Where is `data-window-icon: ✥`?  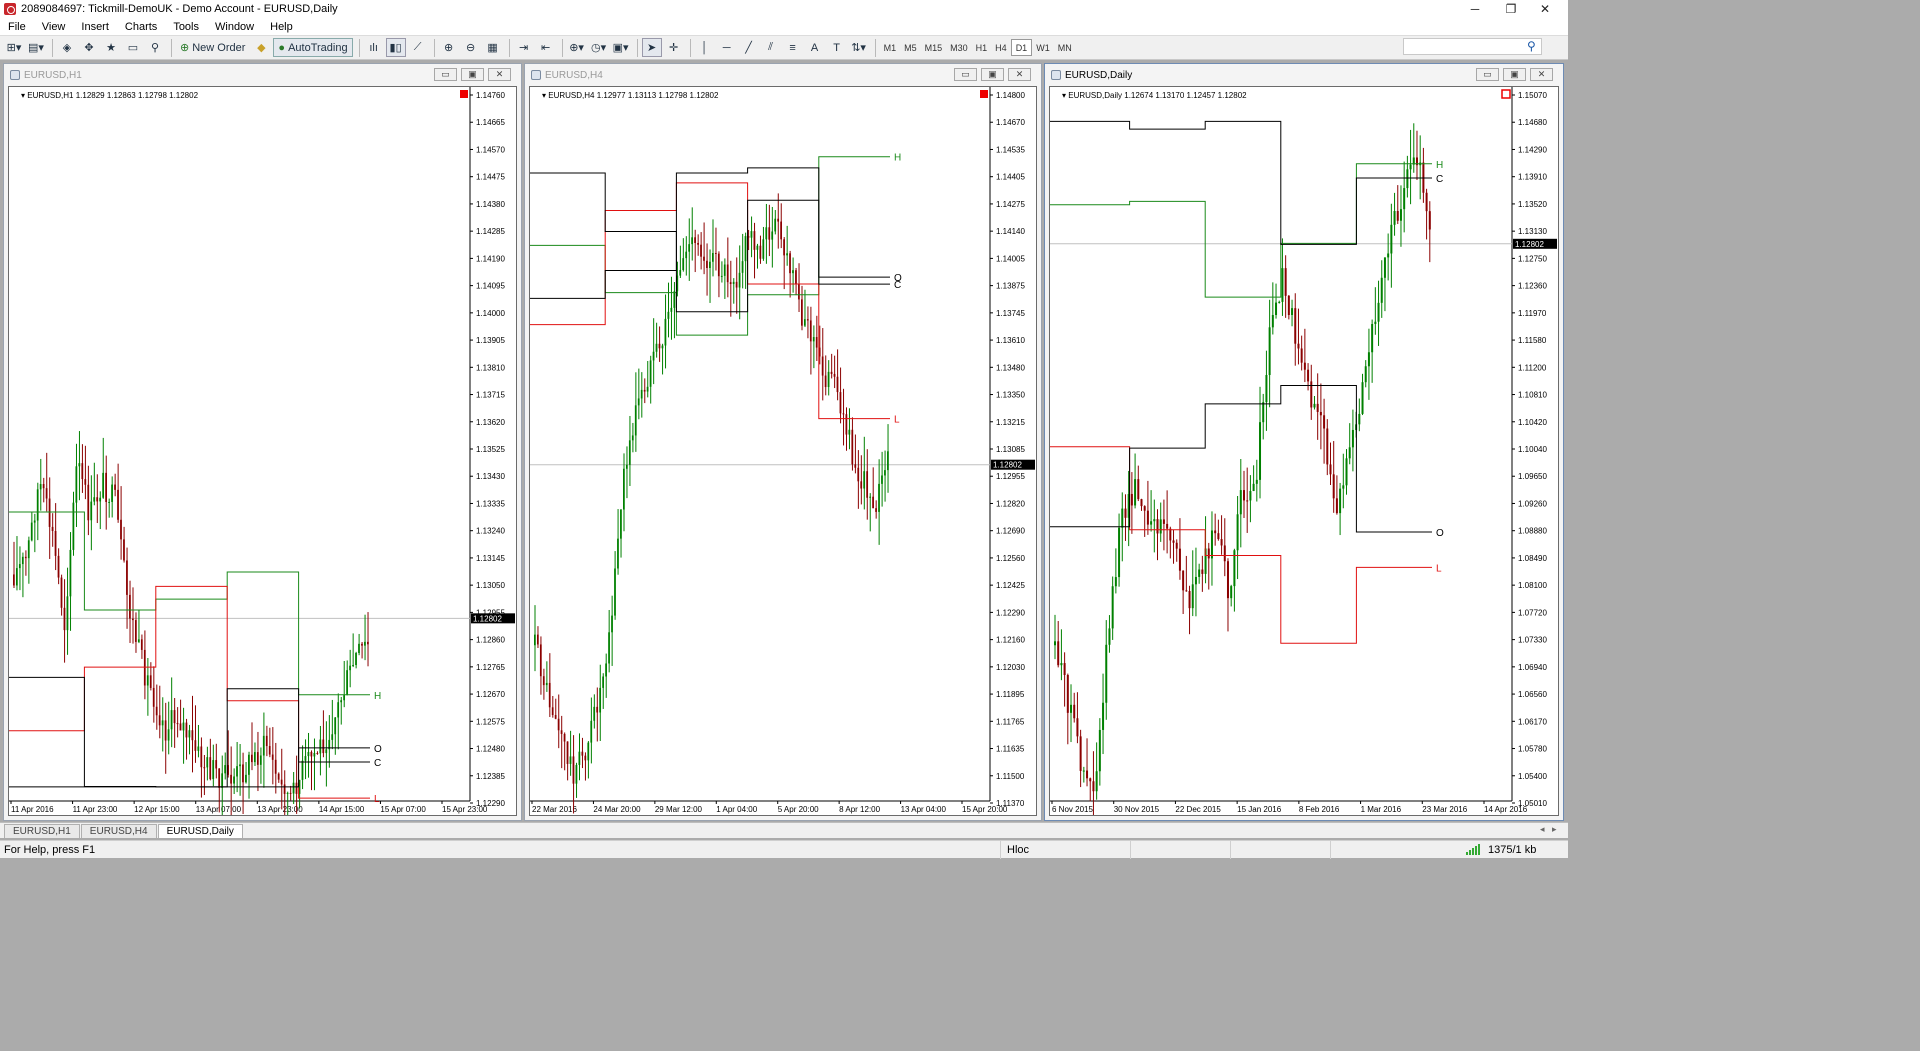 data-window-icon: ✥ is located at coordinates (89, 47).